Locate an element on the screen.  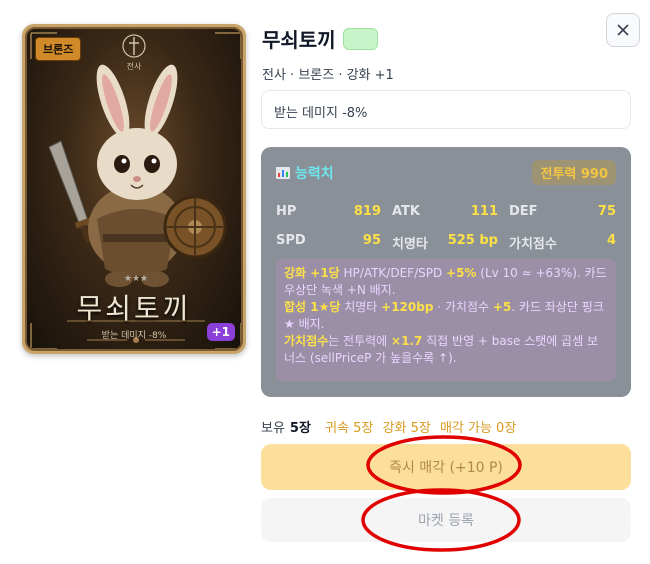
stat-value: 525 bp is located at coordinates (472, 240).